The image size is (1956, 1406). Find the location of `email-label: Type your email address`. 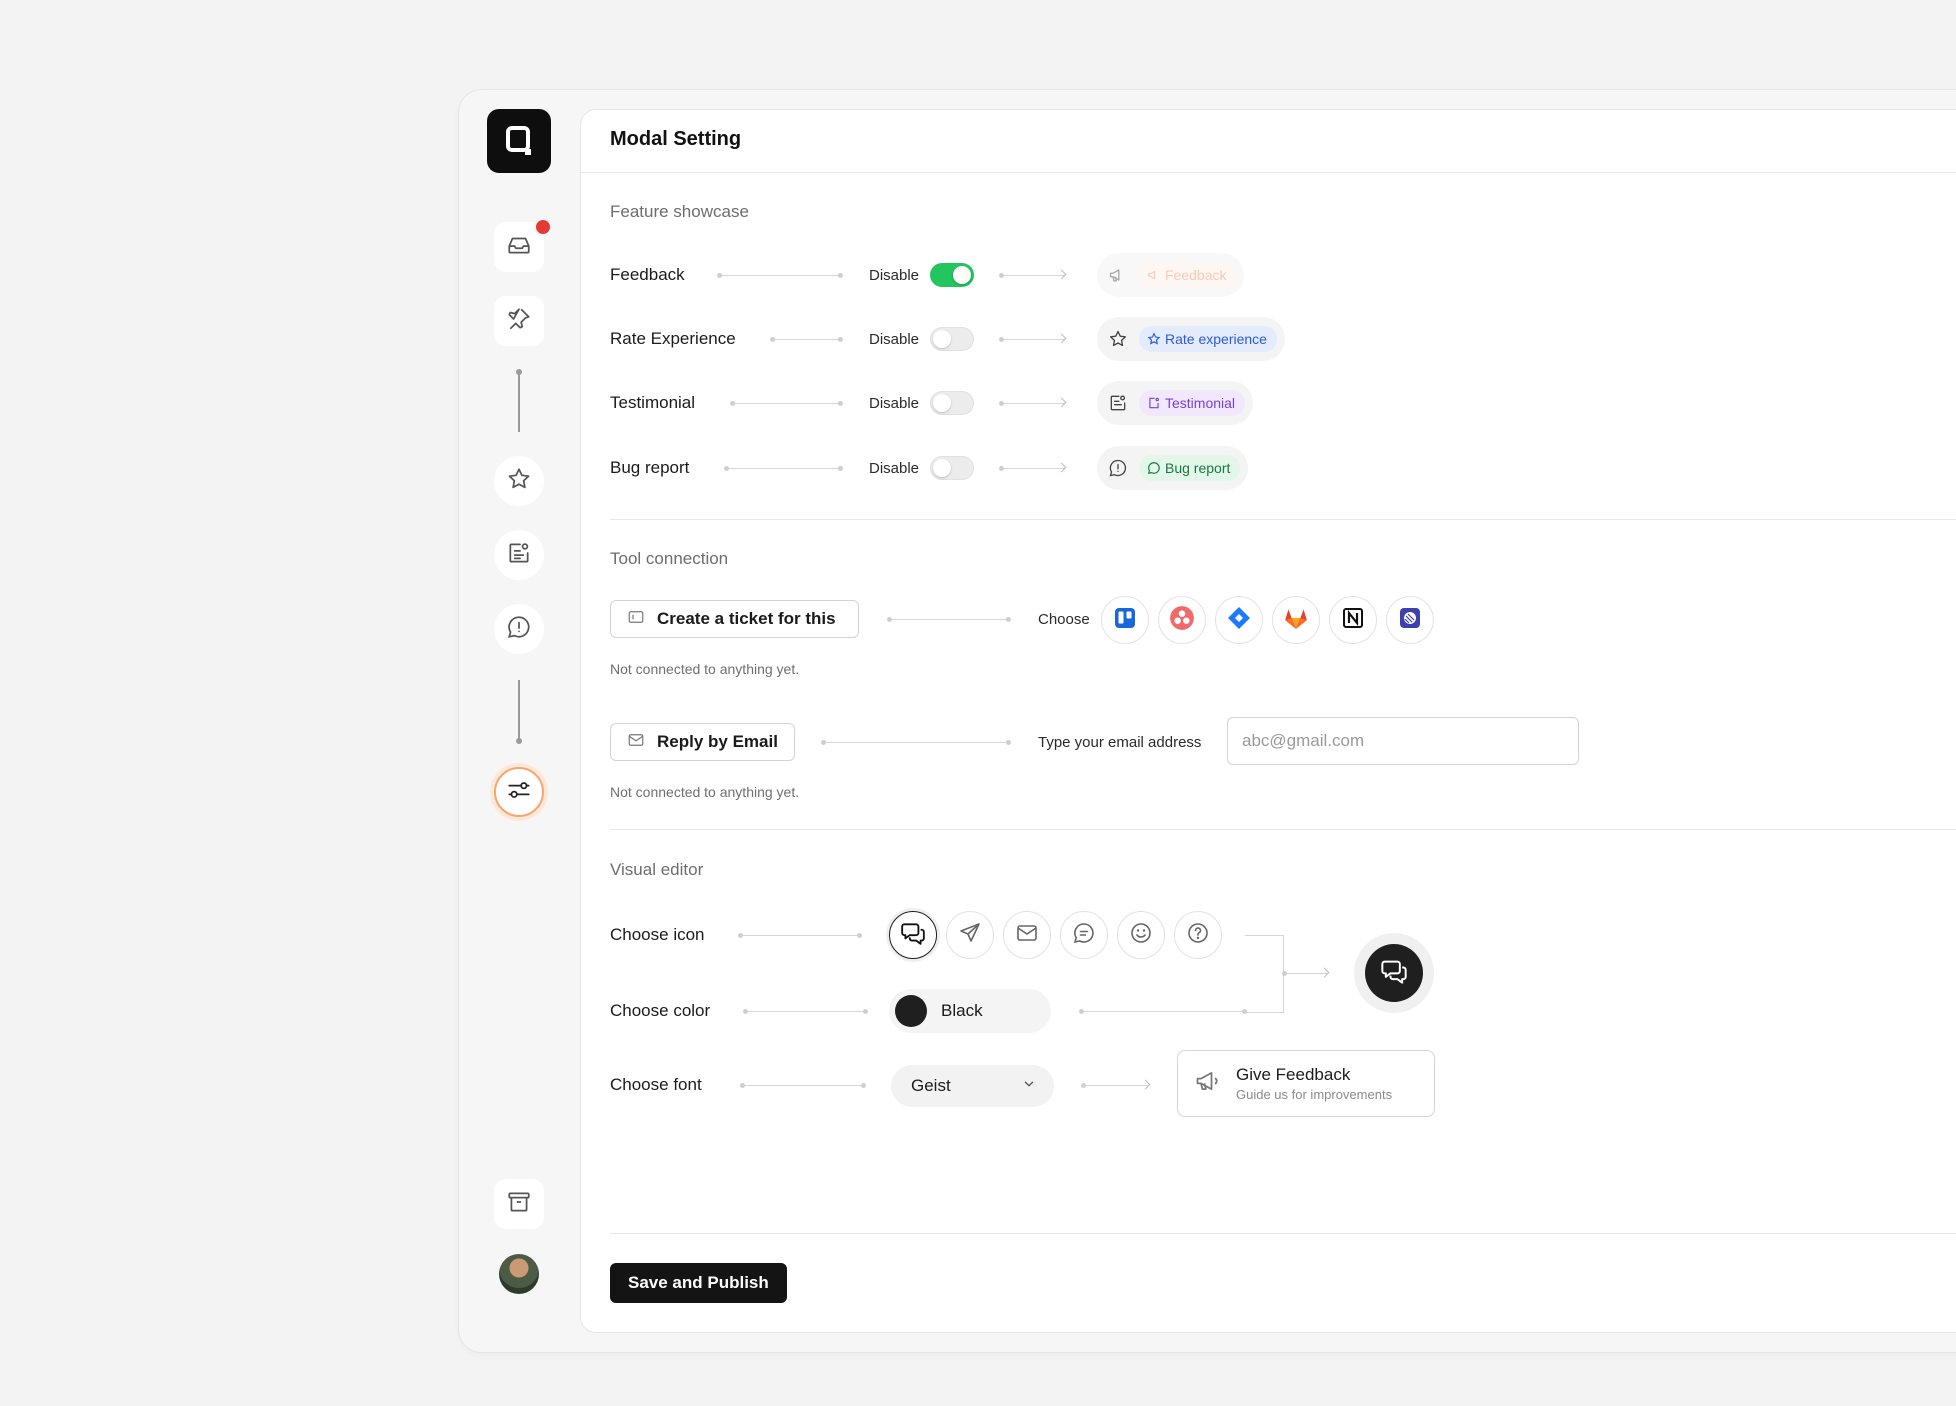

email-label: Type your email address is located at coordinates (1120, 742).